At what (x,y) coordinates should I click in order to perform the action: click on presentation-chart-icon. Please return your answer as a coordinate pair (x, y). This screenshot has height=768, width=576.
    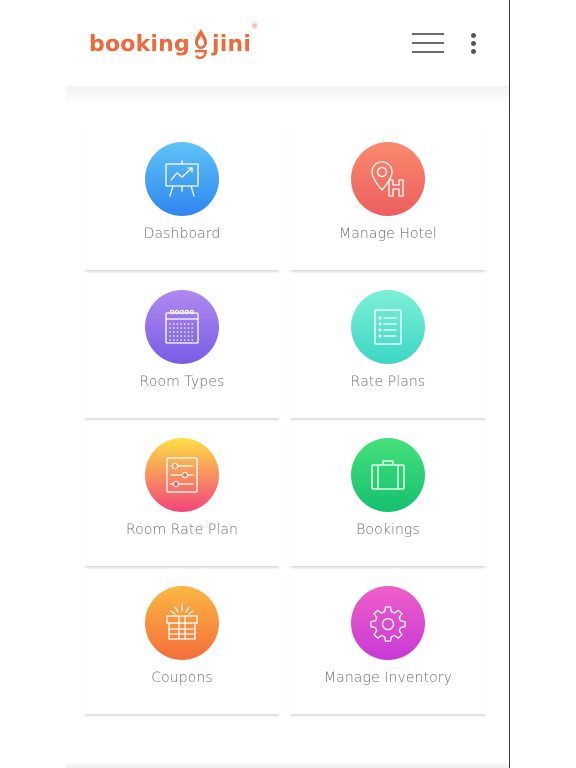
    Looking at the image, I should click on (182, 178).